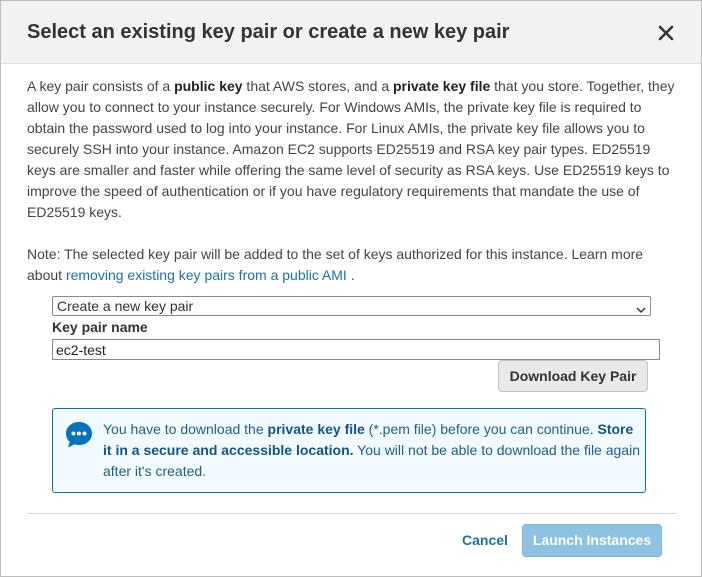 The image size is (702, 577). Describe the element at coordinates (666, 33) in the screenshot. I see `close-icon` at that location.